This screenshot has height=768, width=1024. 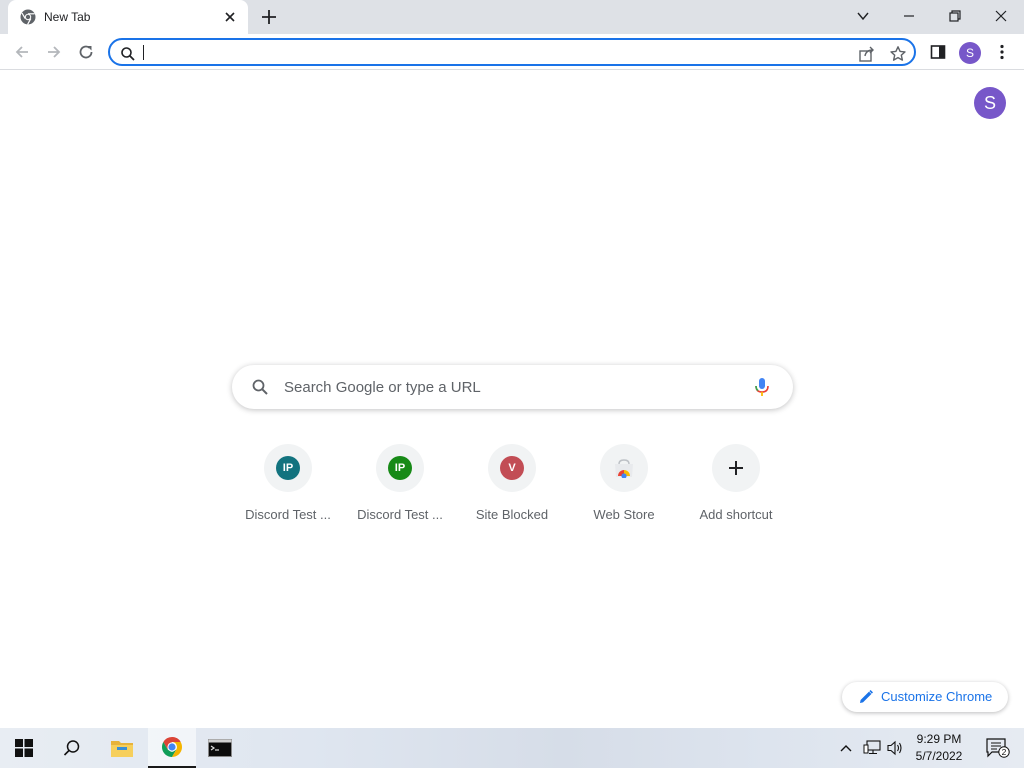 What do you see at coordinates (939, 739) in the screenshot?
I see `clock-time: 9:29 PM` at bounding box center [939, 739].